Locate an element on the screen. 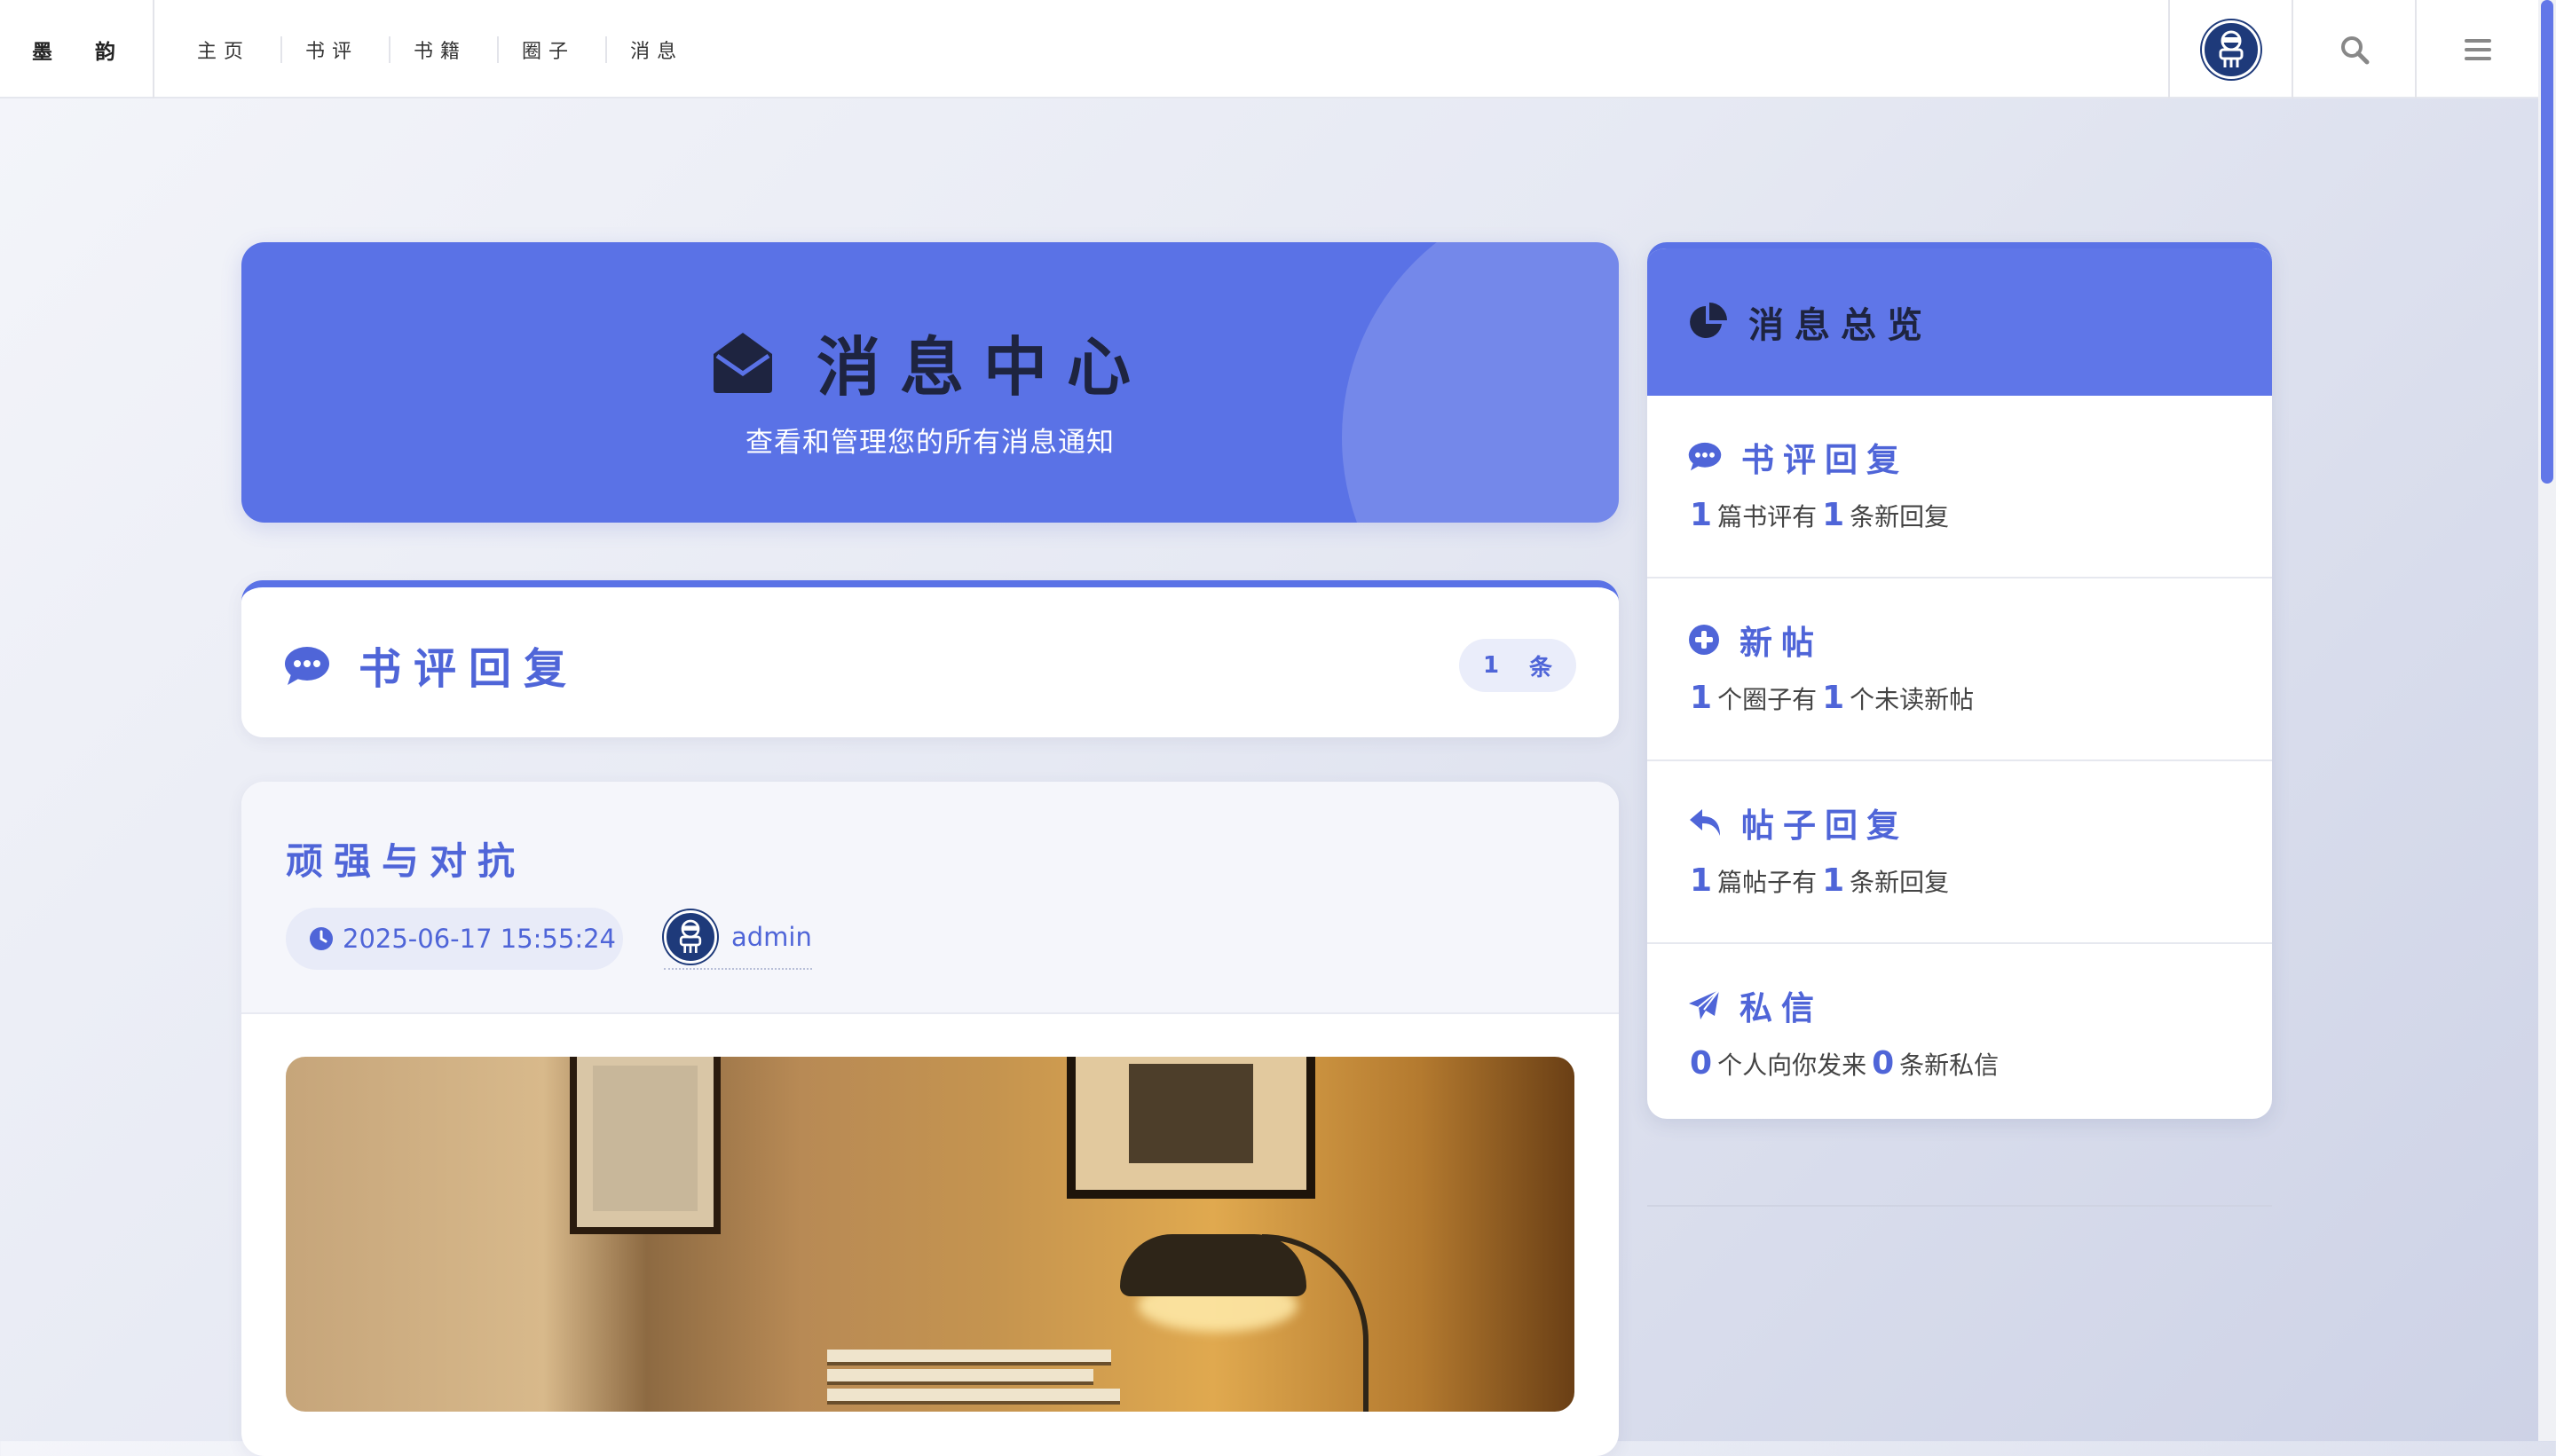 Image resolution: width=2556 pixels, height=1456 pixels. menu-button is located at coordinates (2476, 49).